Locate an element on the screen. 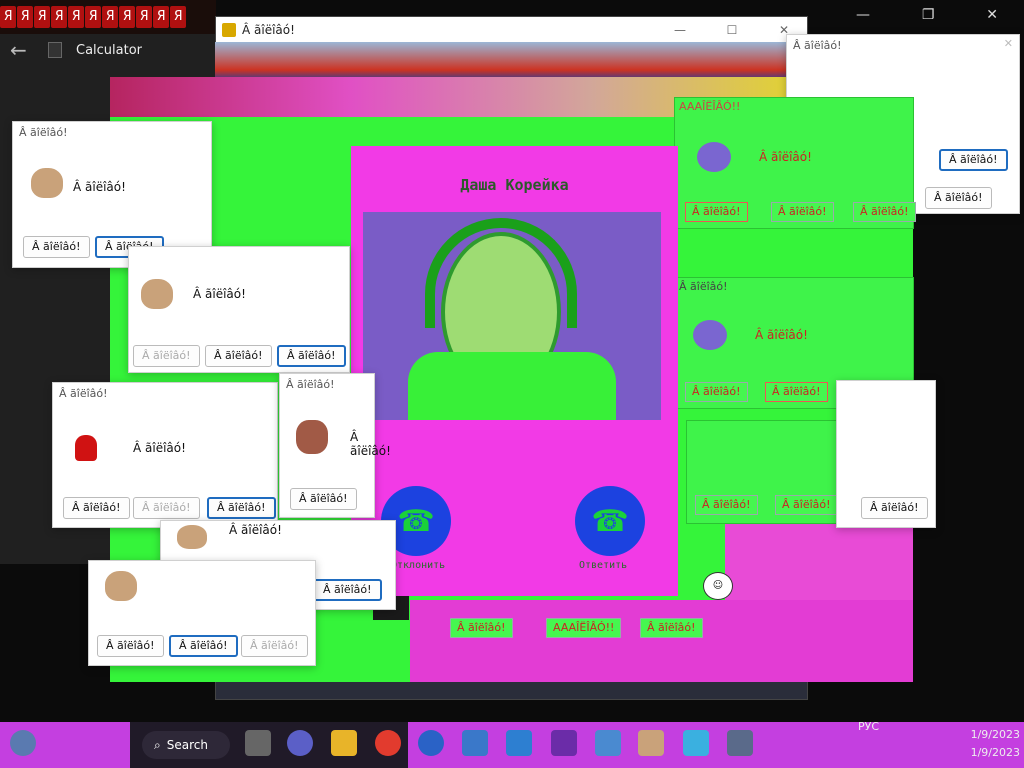 This screenshot has width=1024, height=768. maximize-icon: ☐ is located at coordinates (732, 30).